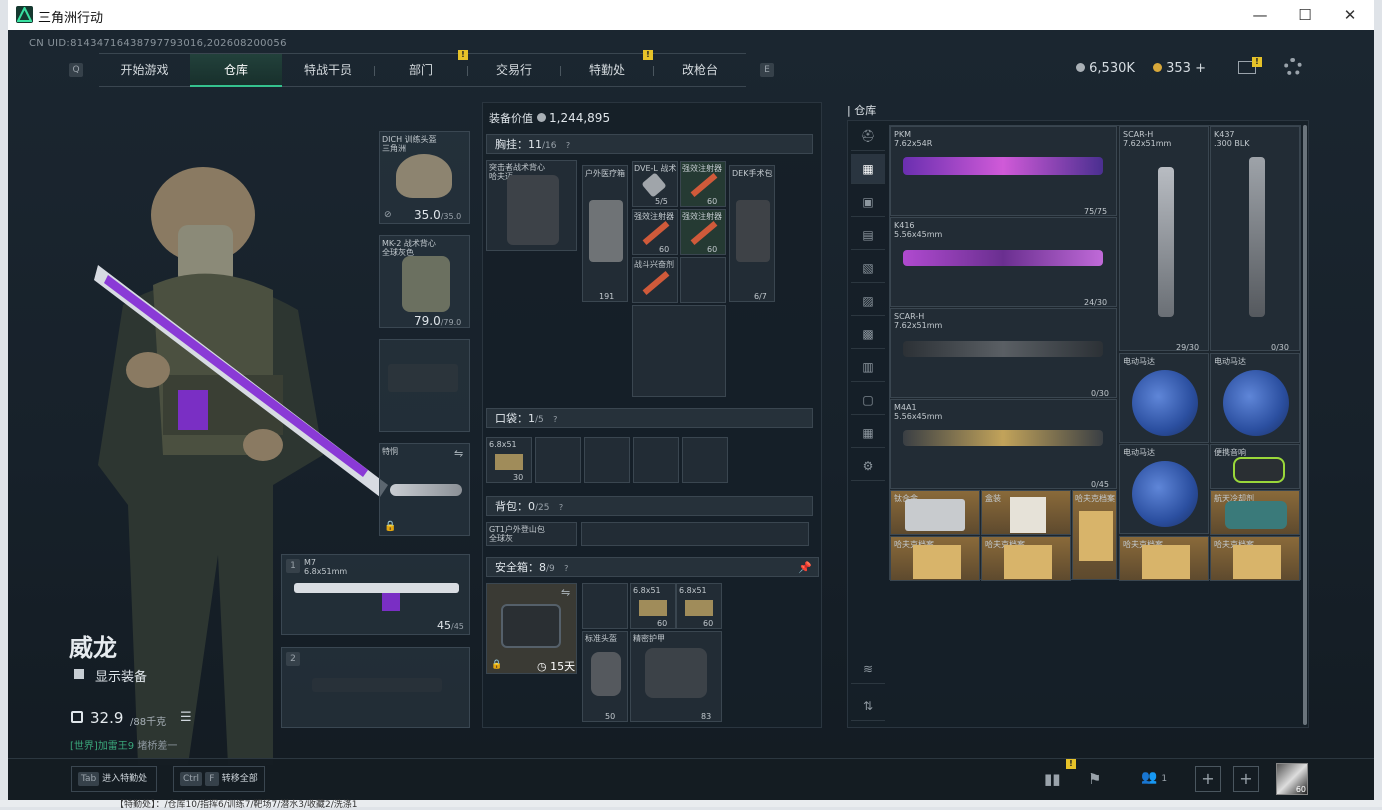 This screenshot has height=810, width=1382. Describe the element at coordinates (1255, 512) in the screenshot. I see `stash-item-coolant: 航天冷却剂` at that location.